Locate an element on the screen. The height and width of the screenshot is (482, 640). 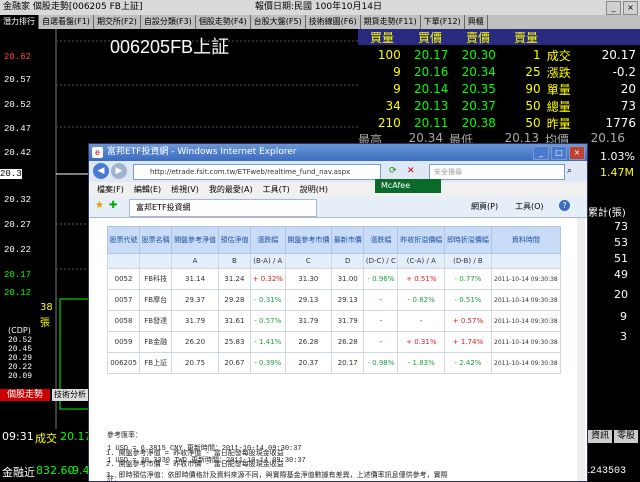
ticker-change: -9.4 is located at coordinates (79, 470).